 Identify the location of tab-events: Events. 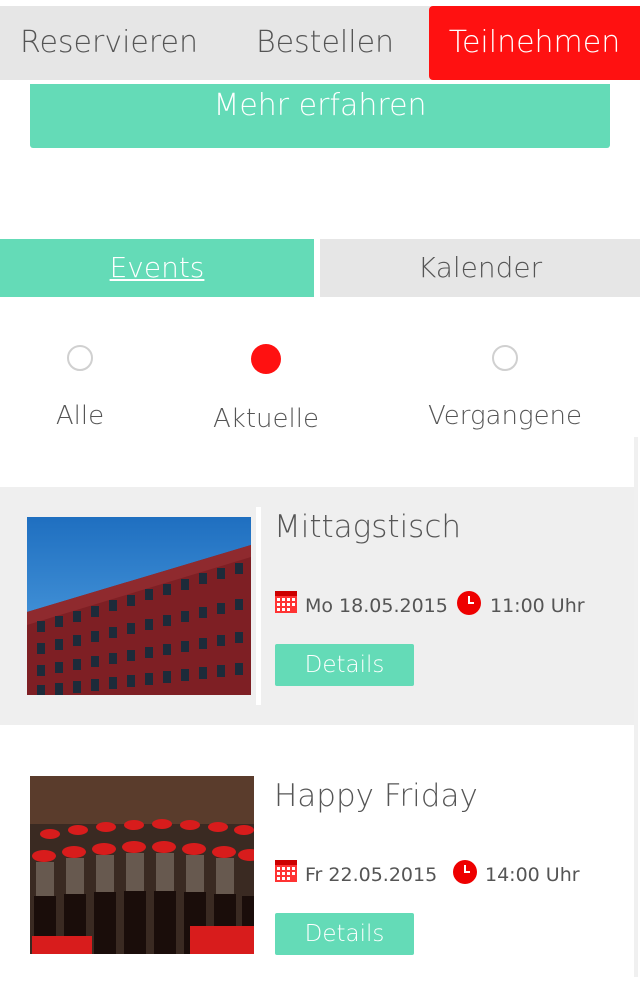
(157, 268).